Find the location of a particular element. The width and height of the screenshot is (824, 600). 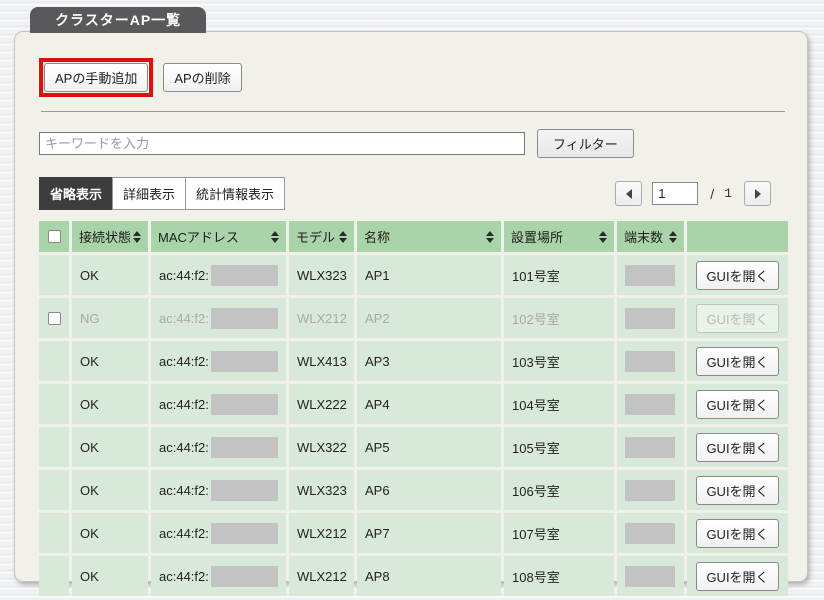

right-arrow-icon is located at coordinates (757, 193).